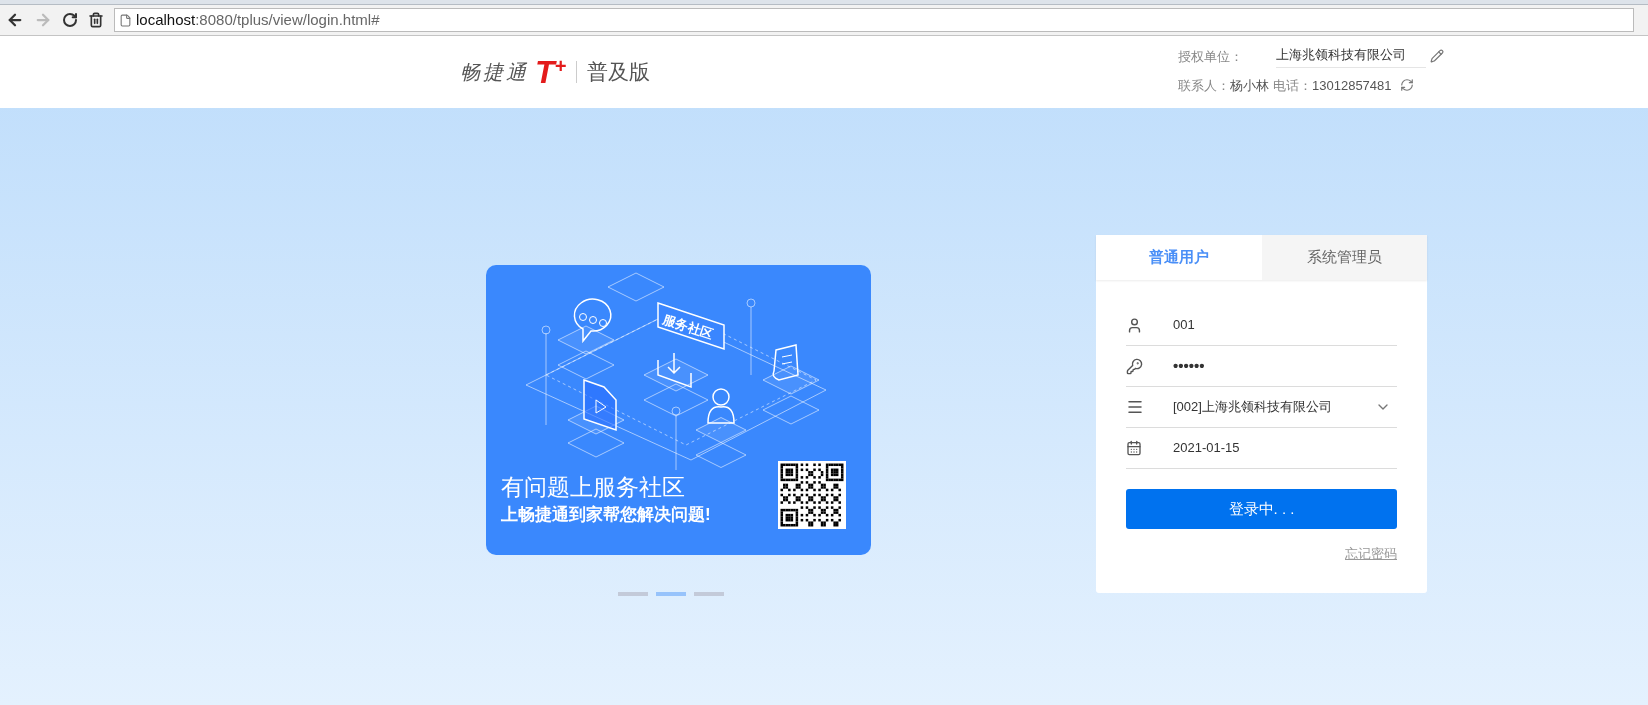 The image size is (1648, 705). I want to click on contact-label: 联系人：, so click(1204, 85).